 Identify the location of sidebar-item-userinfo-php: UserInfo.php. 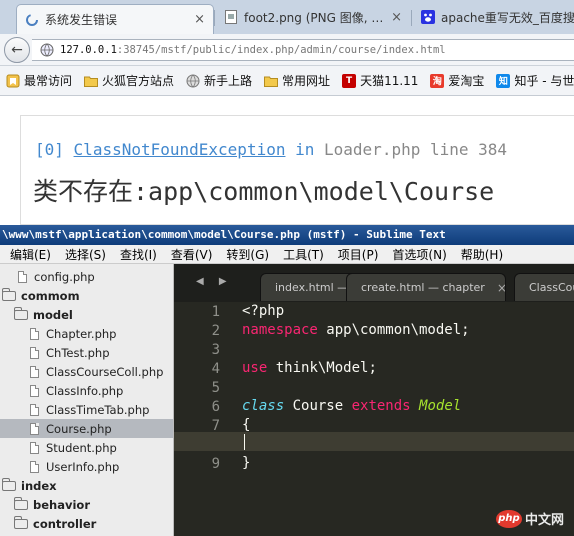
(86, 466).